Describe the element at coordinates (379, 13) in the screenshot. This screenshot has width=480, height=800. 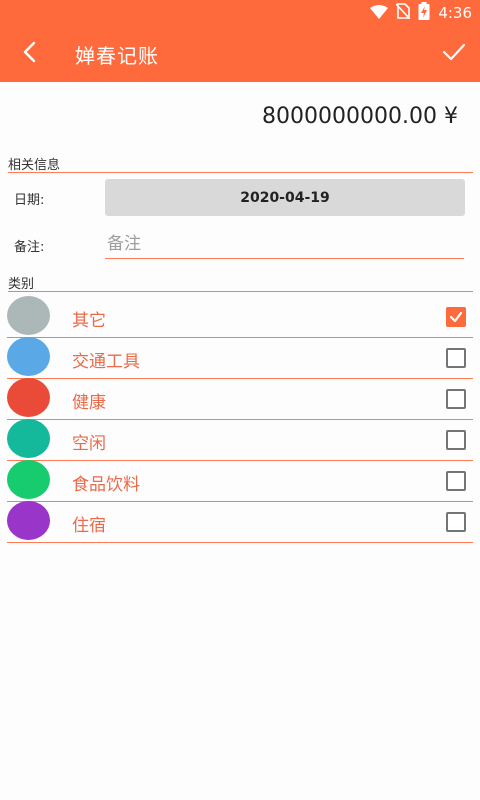
I see `wifi-icon` at that location.